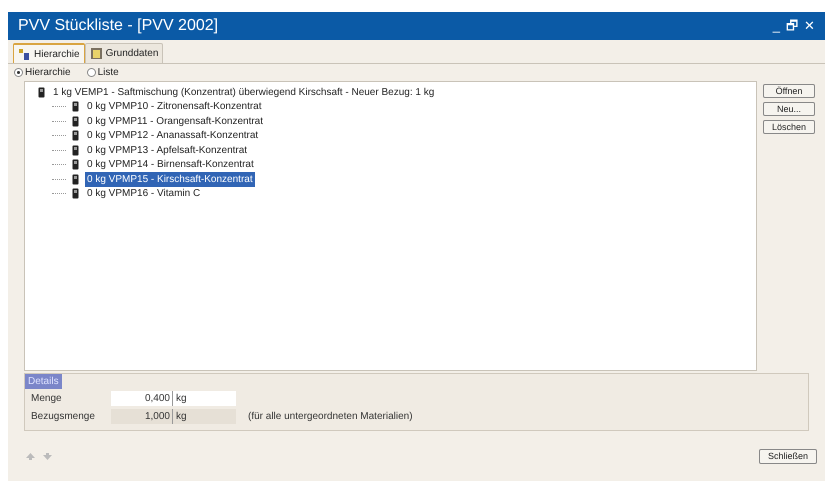  I want to click on tree-item: 0 kg VPMP13 - Apfelsaft-Konzentrat, so click(167, 150).